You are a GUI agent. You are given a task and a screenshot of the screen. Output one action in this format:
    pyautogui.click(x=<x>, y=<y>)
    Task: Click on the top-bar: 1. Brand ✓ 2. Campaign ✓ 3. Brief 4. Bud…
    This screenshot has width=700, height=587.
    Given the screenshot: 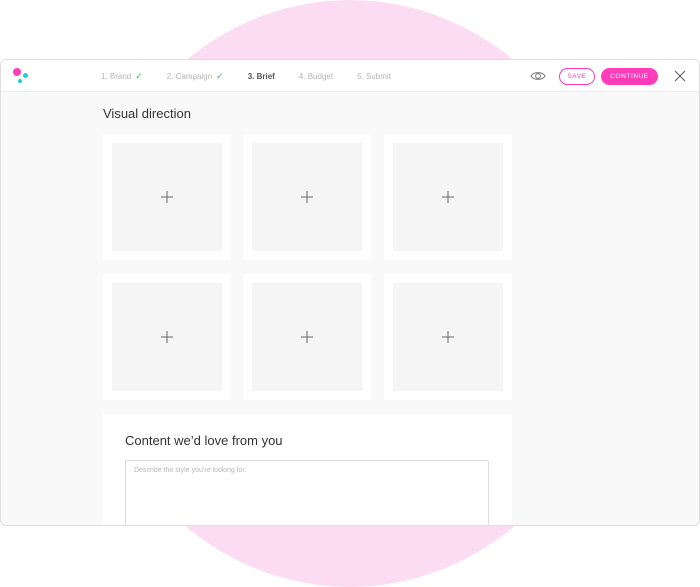 What is the action you would take?
    pyautogui.click(x=350, y=76)
    